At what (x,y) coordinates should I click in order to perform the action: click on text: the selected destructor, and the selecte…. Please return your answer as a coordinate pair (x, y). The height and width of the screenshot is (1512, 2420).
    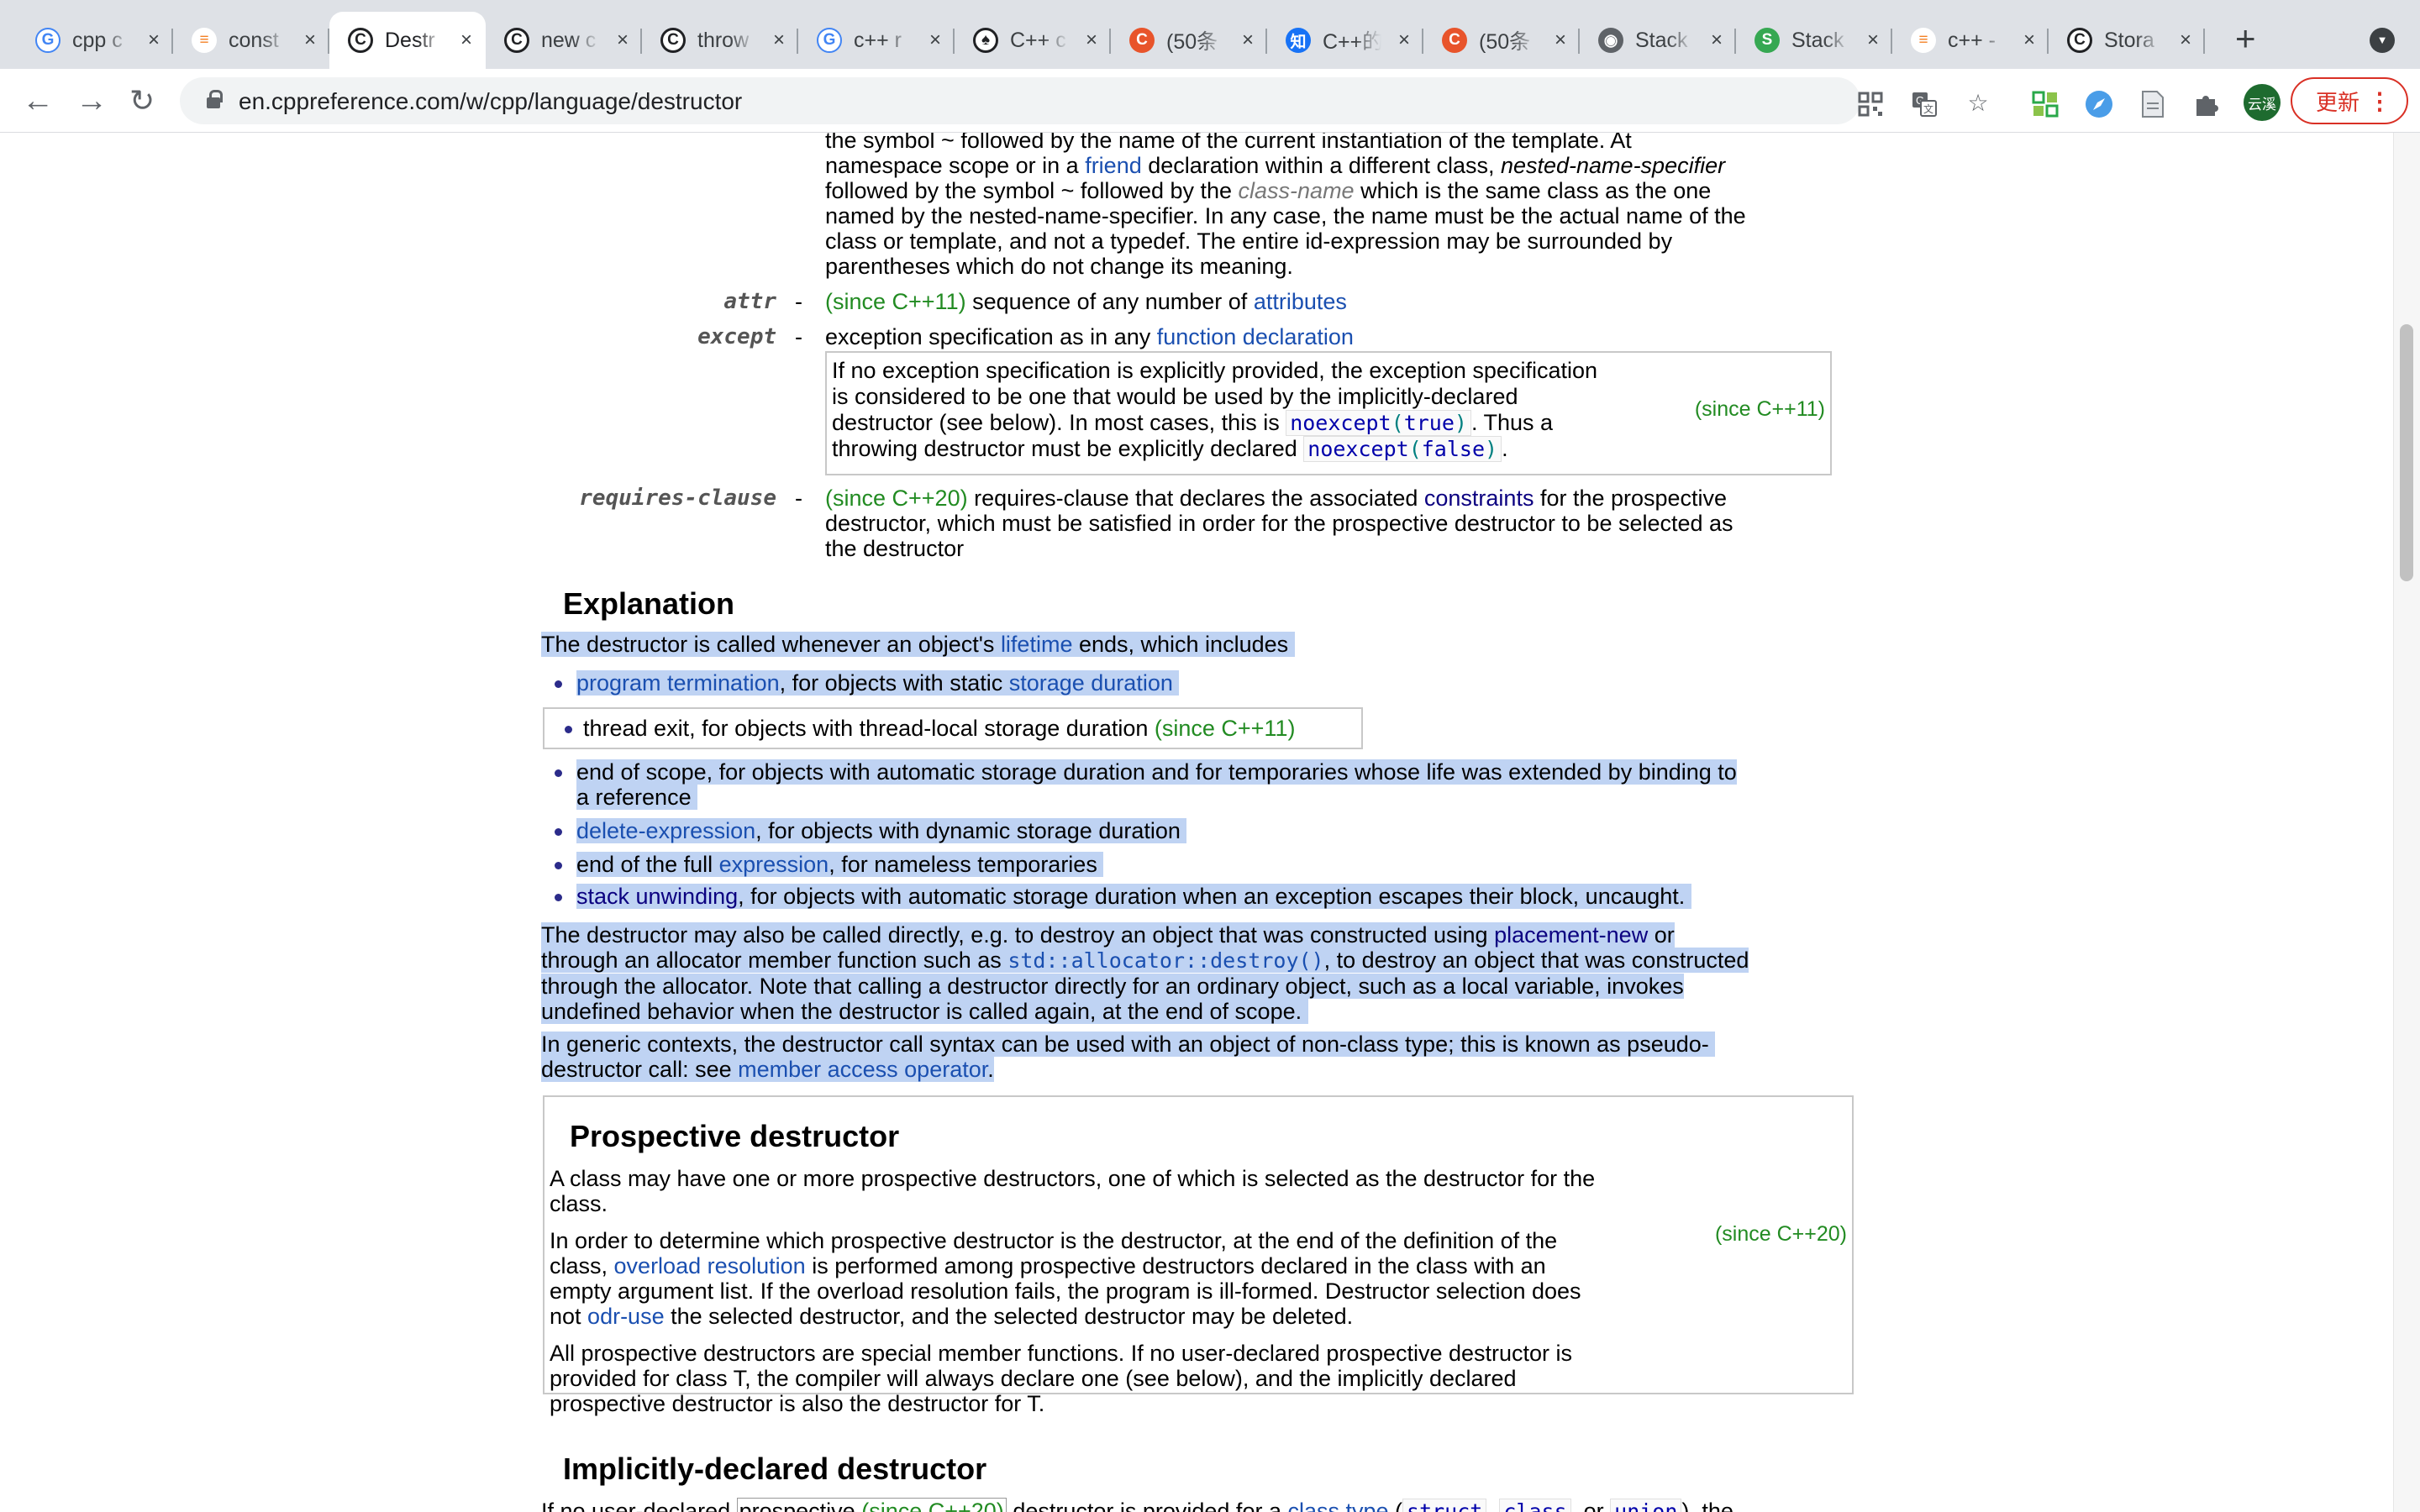
    Looking at the image, I should click on (1009, 1316).